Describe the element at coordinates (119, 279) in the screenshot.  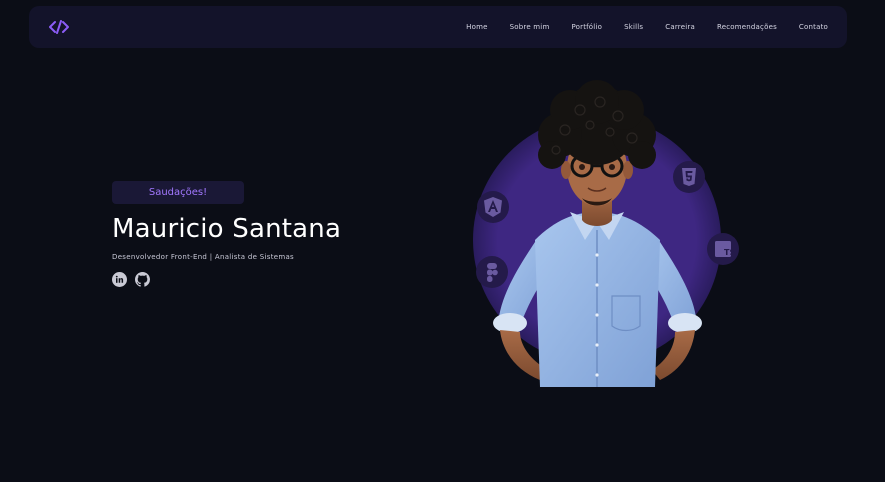
I see `linkedin-icon` at that location.